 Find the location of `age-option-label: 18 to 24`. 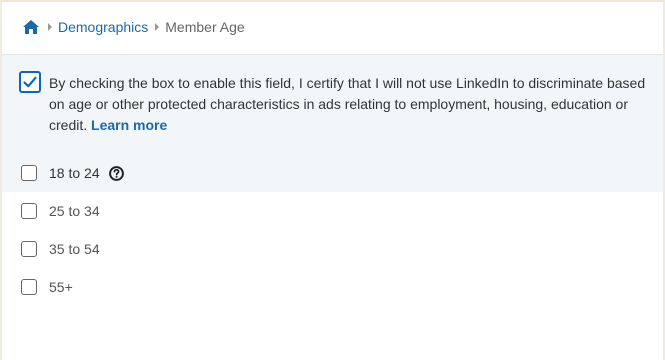

age-option-label: 18 to 24 is located at coordinates (74, 173).